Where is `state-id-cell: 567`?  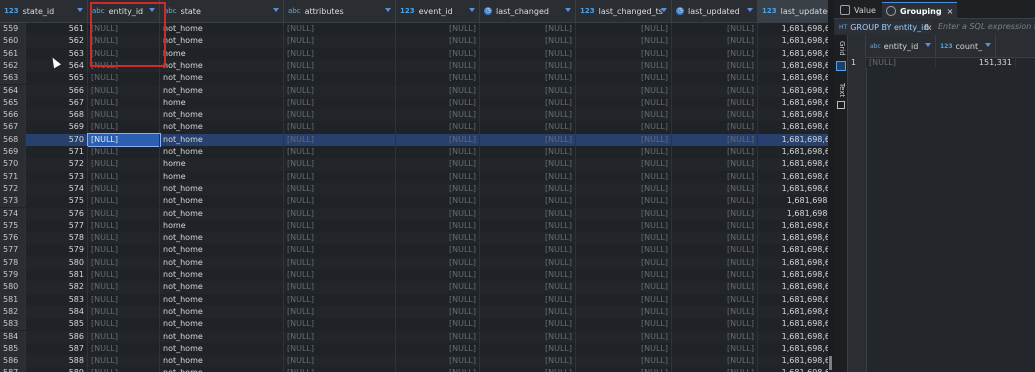 state-id-cell: 567 is located at coordinates (57, 103).